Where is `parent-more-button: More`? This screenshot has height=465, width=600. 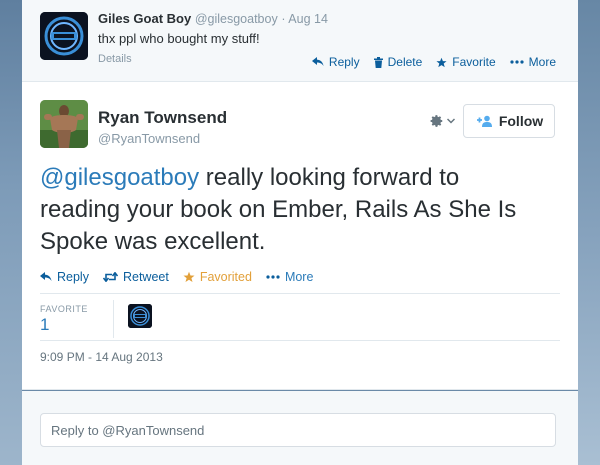
parent-more-button: More is located at coordinates (533, 62).